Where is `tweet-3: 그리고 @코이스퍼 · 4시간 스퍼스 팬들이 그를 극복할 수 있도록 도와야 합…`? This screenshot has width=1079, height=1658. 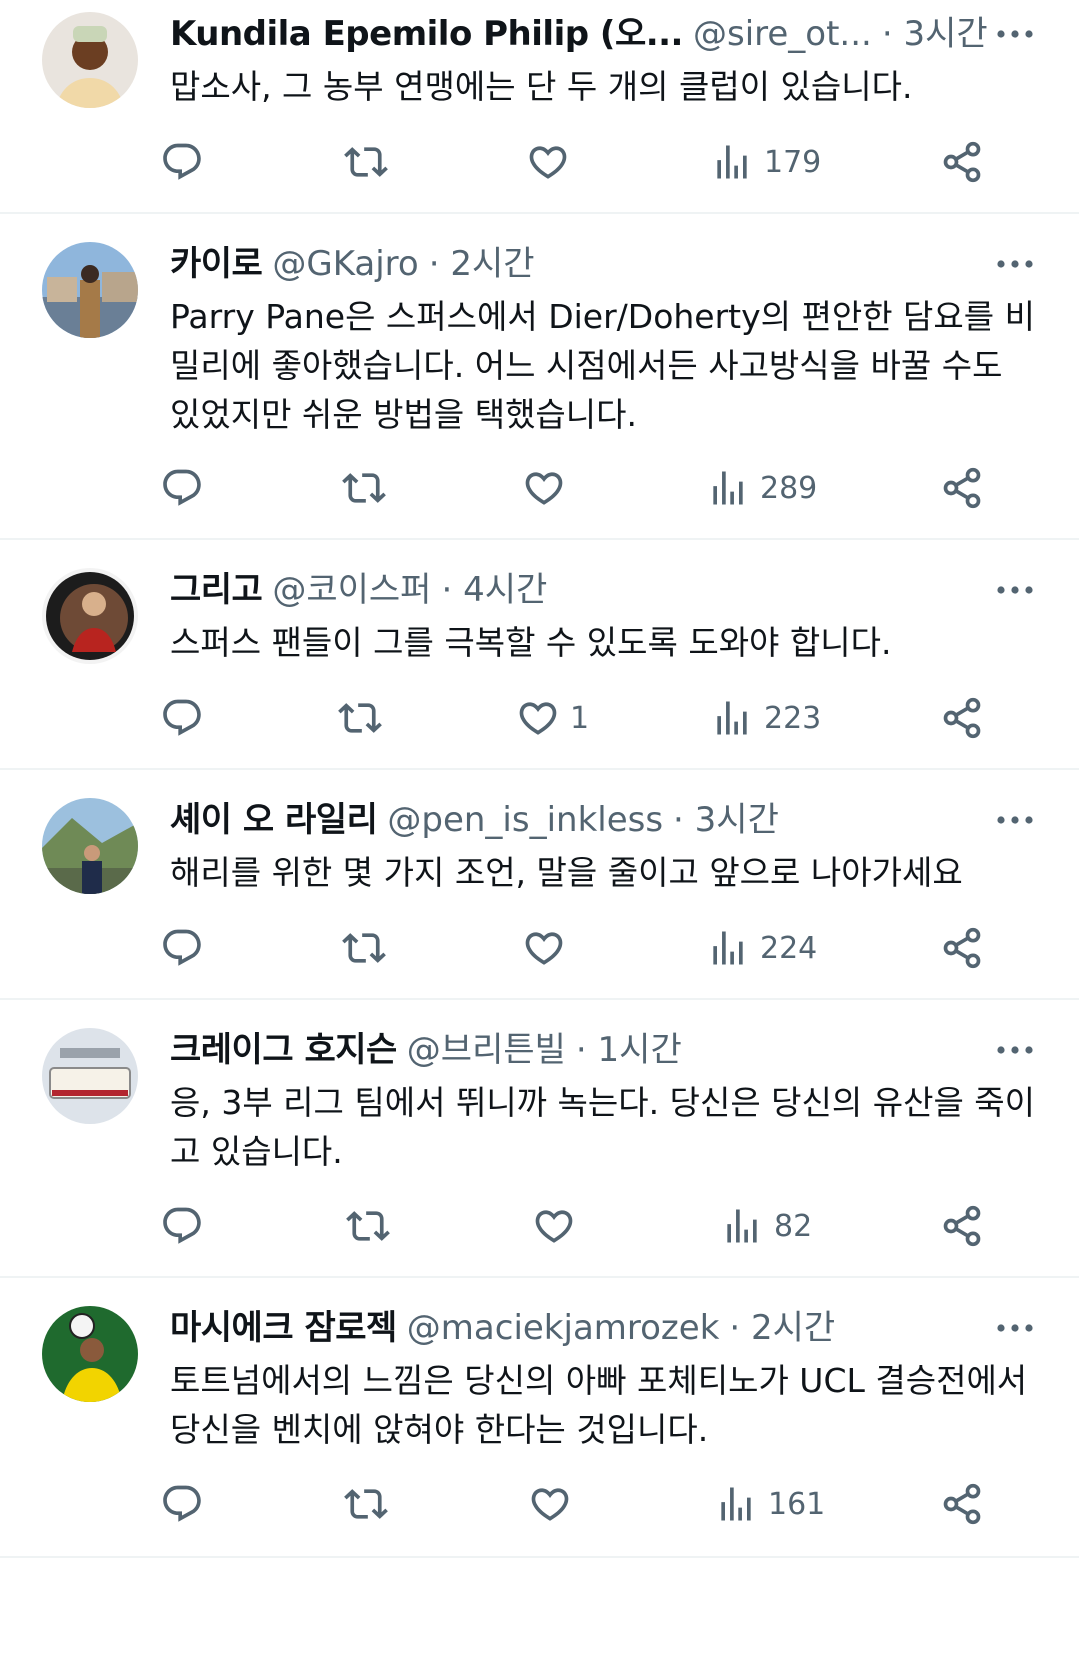 tweet-3: 그리고 @코이스퍼 · 4시간 스퍼스 팬들이 그를 극복할 수 있도록 도와야 합… is located at coordinates (539, 654).